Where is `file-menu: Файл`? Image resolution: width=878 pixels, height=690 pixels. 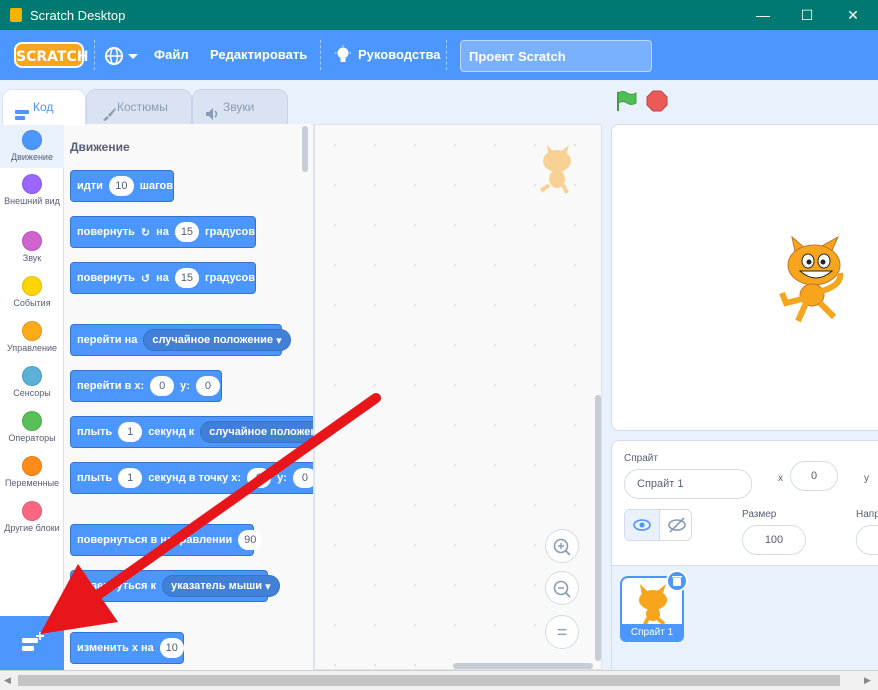 file-menu: Файл is located at coordinates (171, 55).